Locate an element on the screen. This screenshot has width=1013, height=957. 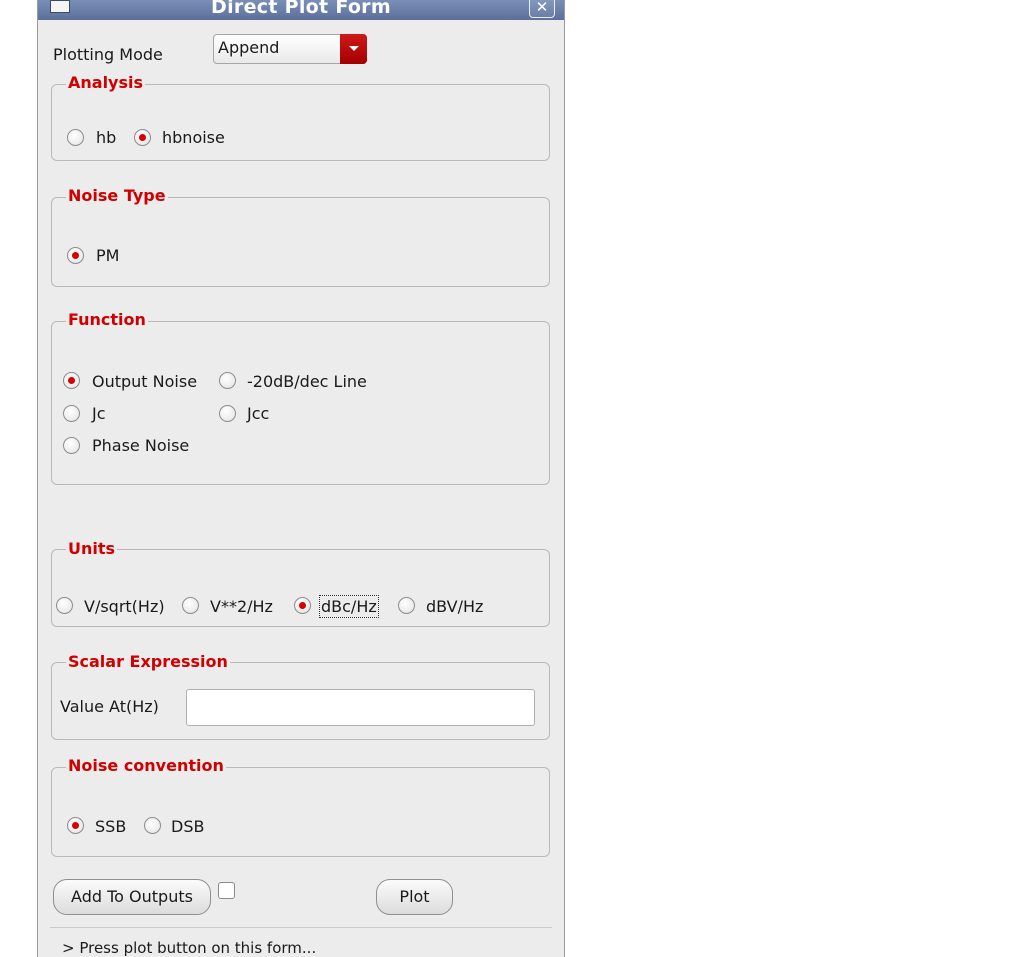
separator is located at coordinates (301, 927).